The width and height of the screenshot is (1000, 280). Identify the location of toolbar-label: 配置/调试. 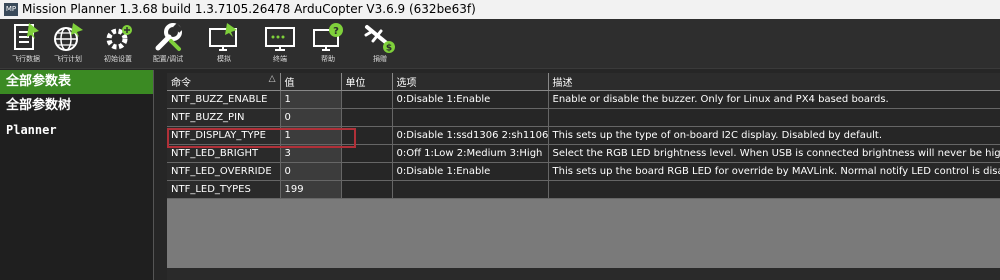
(168, 59).